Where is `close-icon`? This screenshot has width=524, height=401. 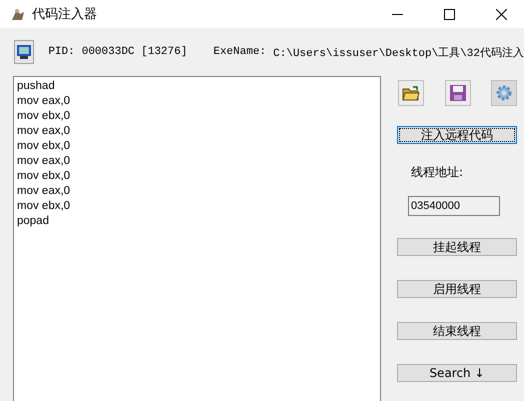 close-icon is located at coordinates (501, 14).